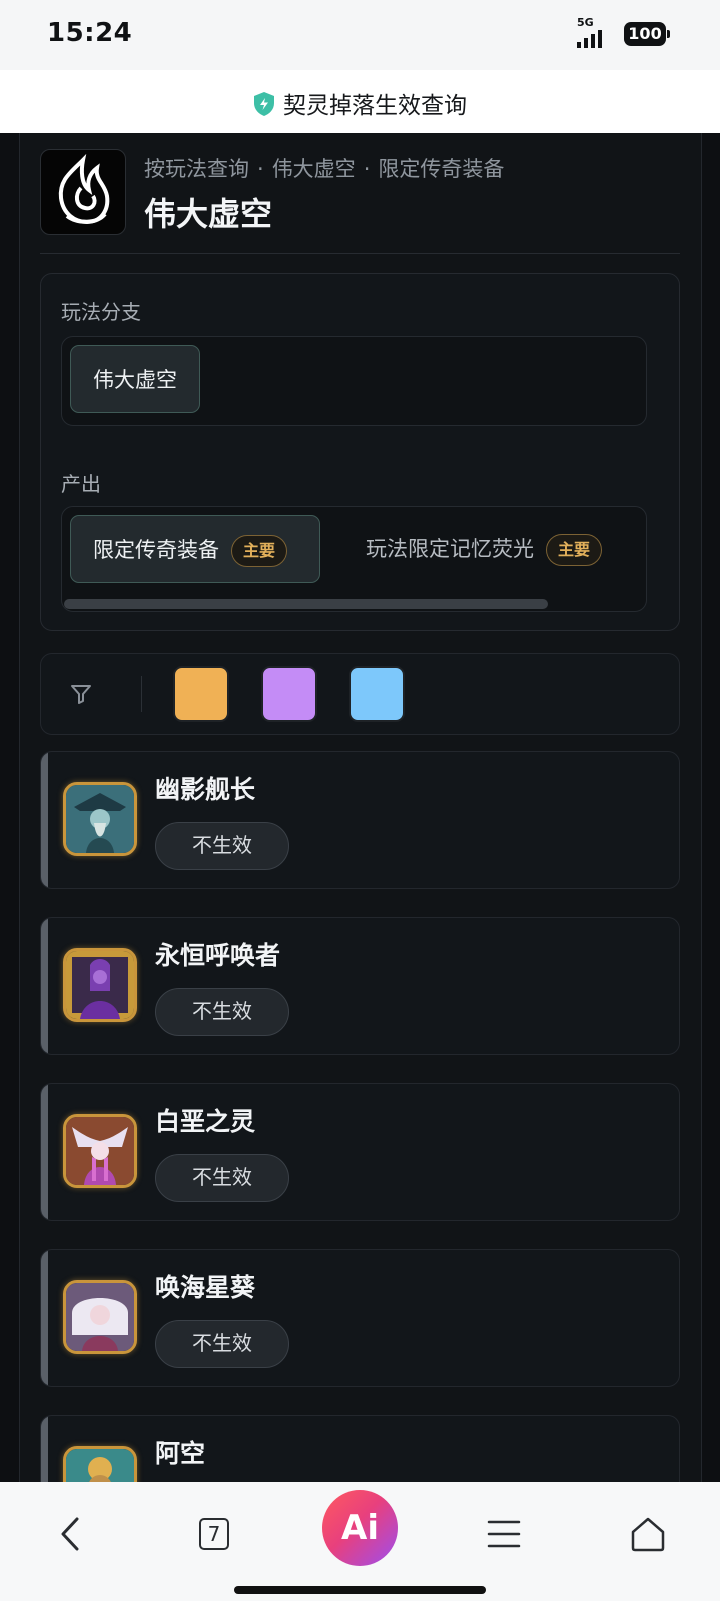  What do you see at coordinates (360, 253) in the screenshot?
I see `header-divider` at bounding box center [360, 253].